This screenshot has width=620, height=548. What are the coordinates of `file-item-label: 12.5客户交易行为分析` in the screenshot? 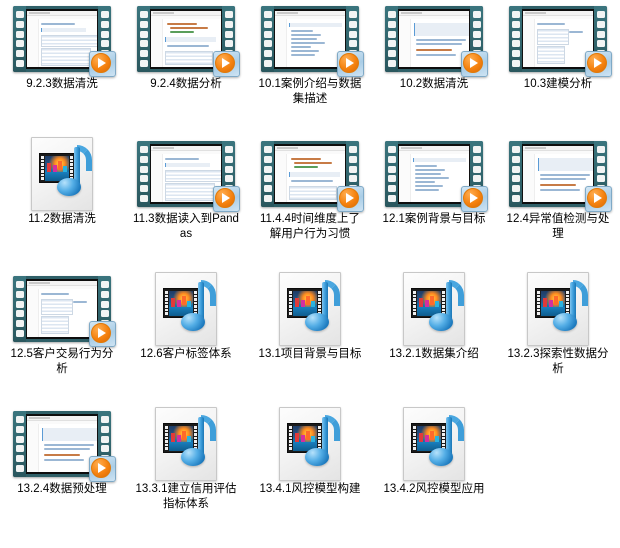 It's located at (62, 361).